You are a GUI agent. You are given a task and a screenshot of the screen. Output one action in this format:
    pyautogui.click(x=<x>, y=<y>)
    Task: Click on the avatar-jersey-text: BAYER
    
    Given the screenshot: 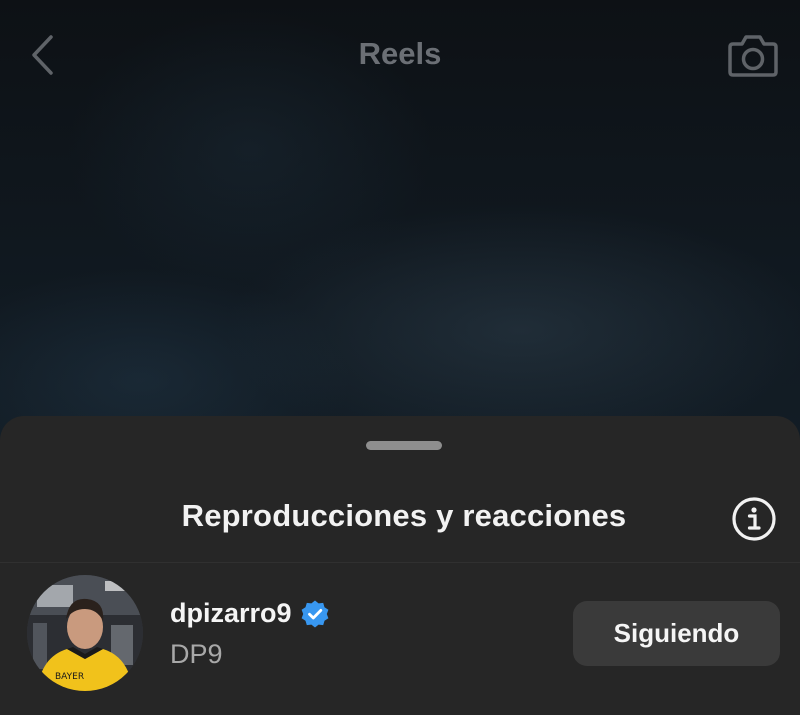 What is the action you would take?
    pyautogui.click(x=69, y=677)
    